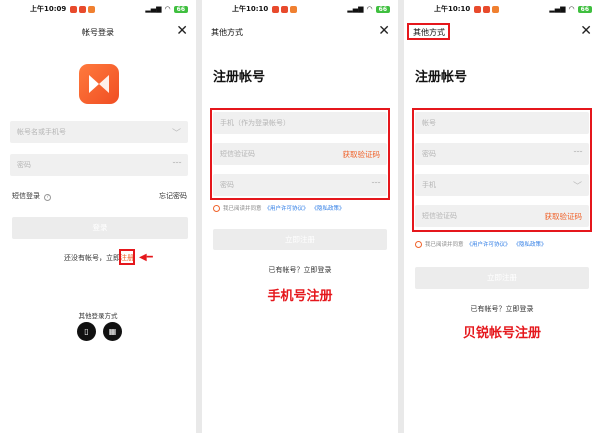  Describe the element at coordinates (300, 32) in the screenshot. I see `nav-bar: 其他方式 ✕` at that location.